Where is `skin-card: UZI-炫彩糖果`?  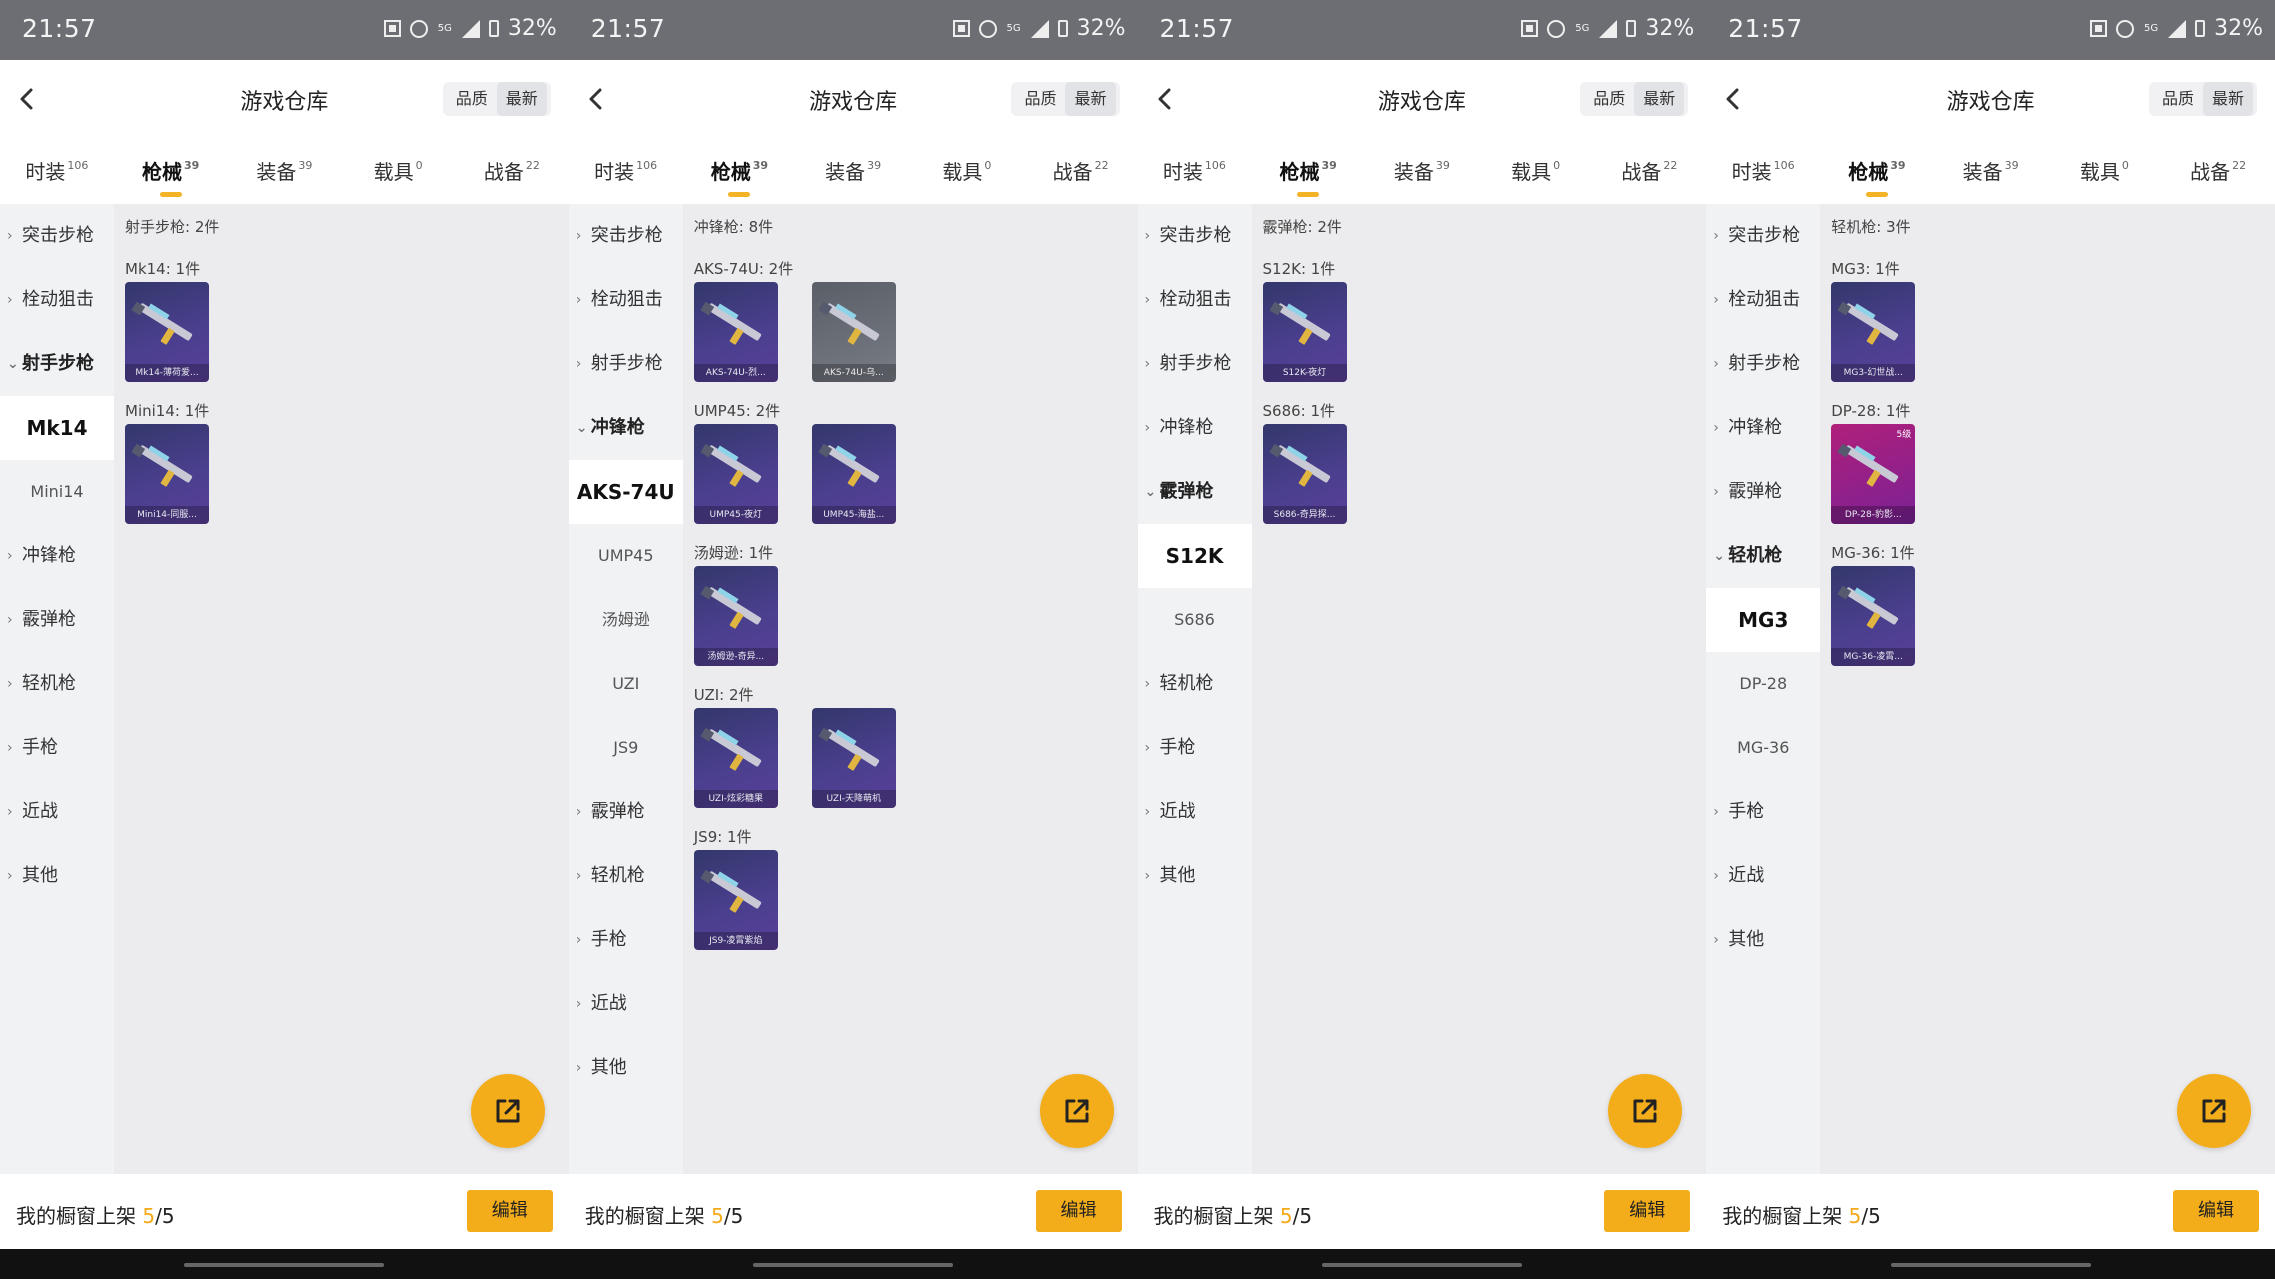 skin-card: UZI-炫彩糖果 is located at coordinates (735, 758).